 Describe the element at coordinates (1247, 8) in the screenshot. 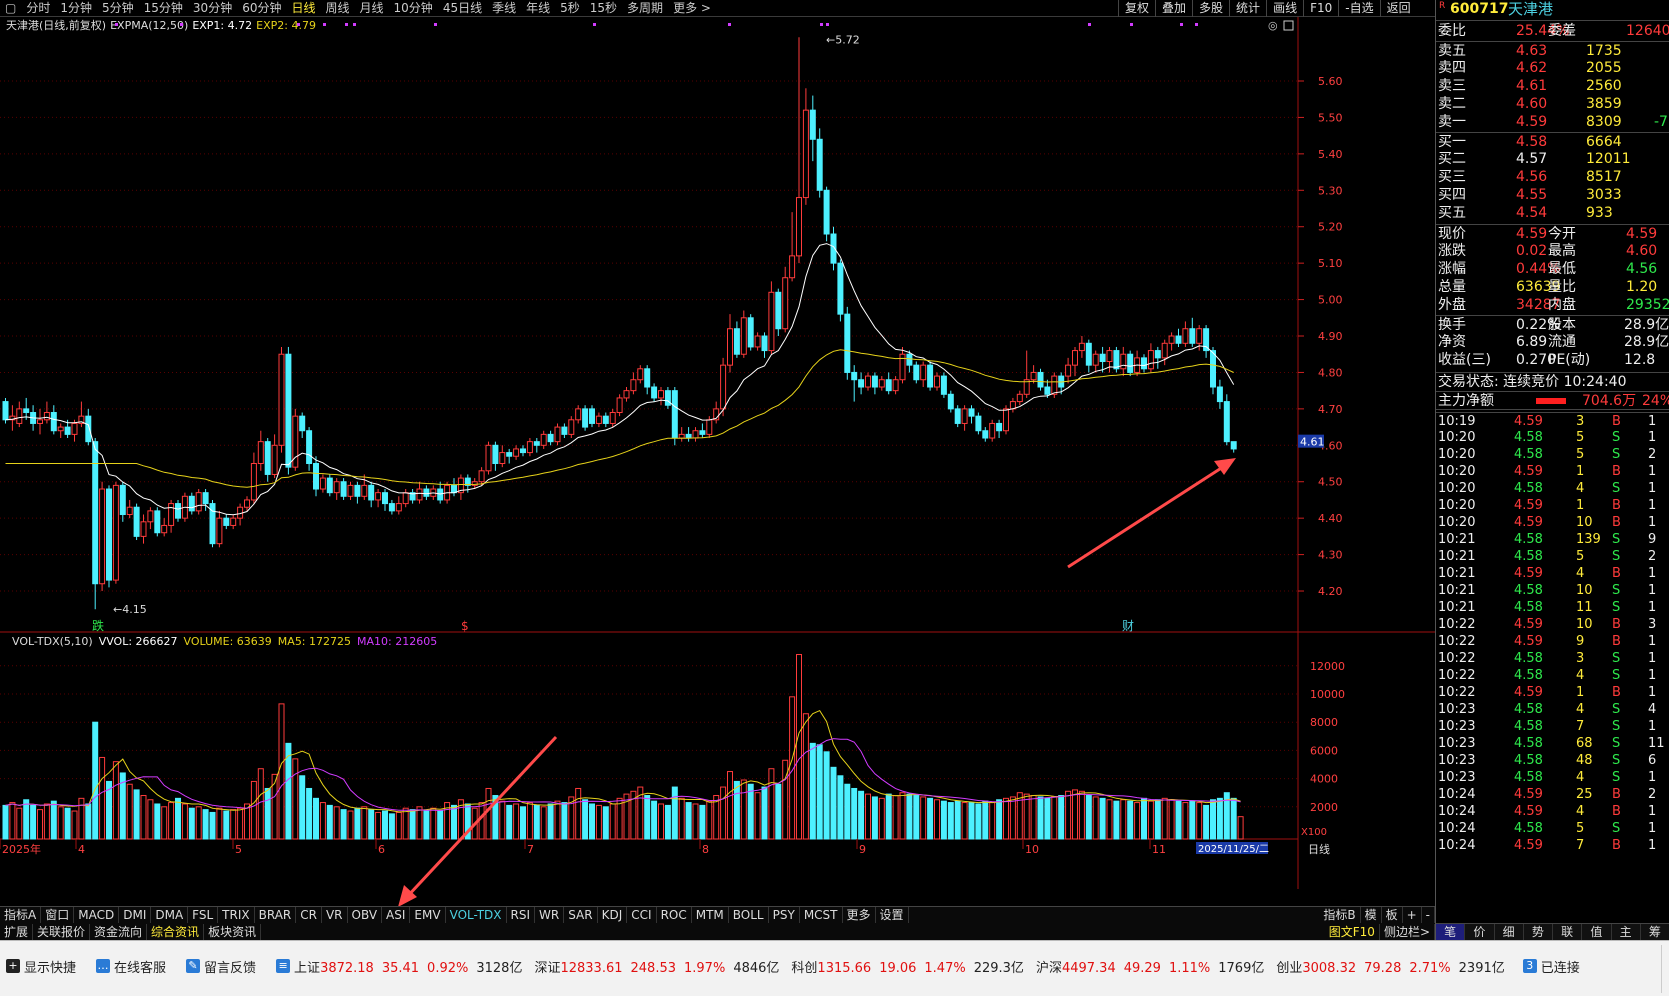

I see `toolbar-right-3: 统计` at that location.